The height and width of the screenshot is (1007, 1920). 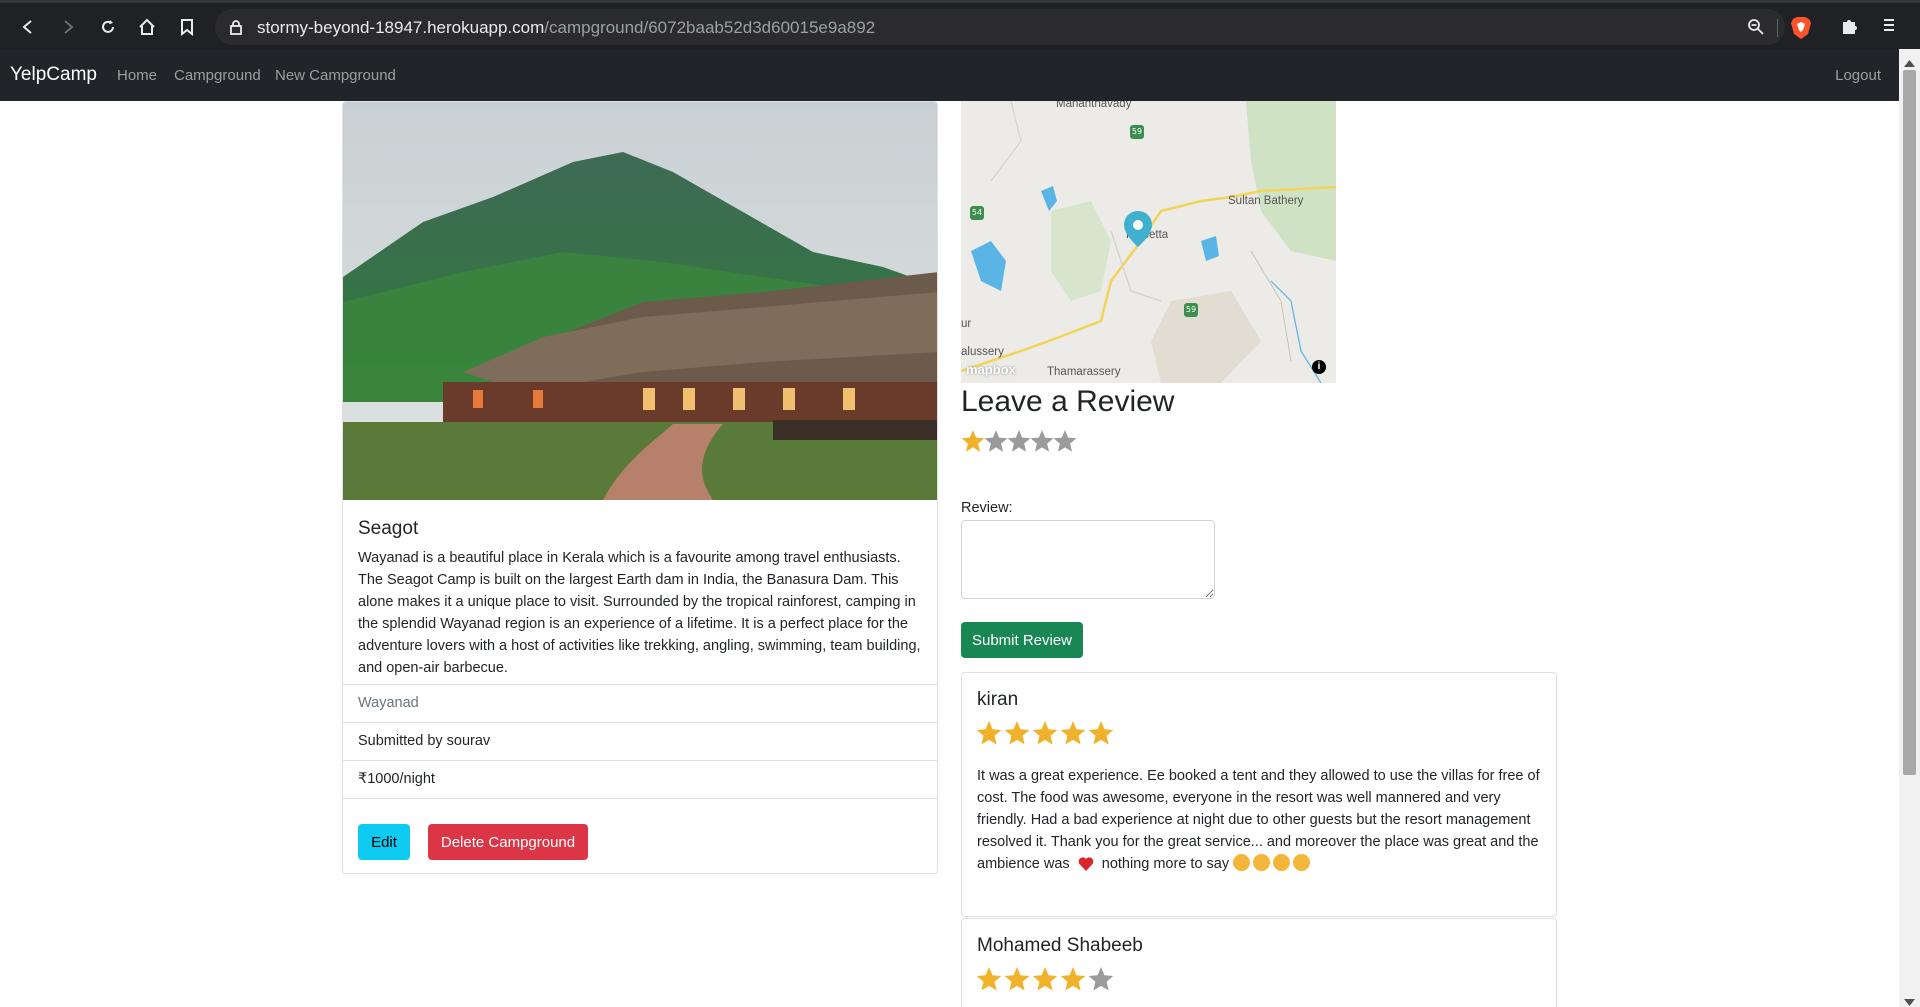 What do you see at coordinates (1259, 962) in the screenshot?
I see `review-card: Mohamed Shabeeb` at bounding box center [1259, 962].